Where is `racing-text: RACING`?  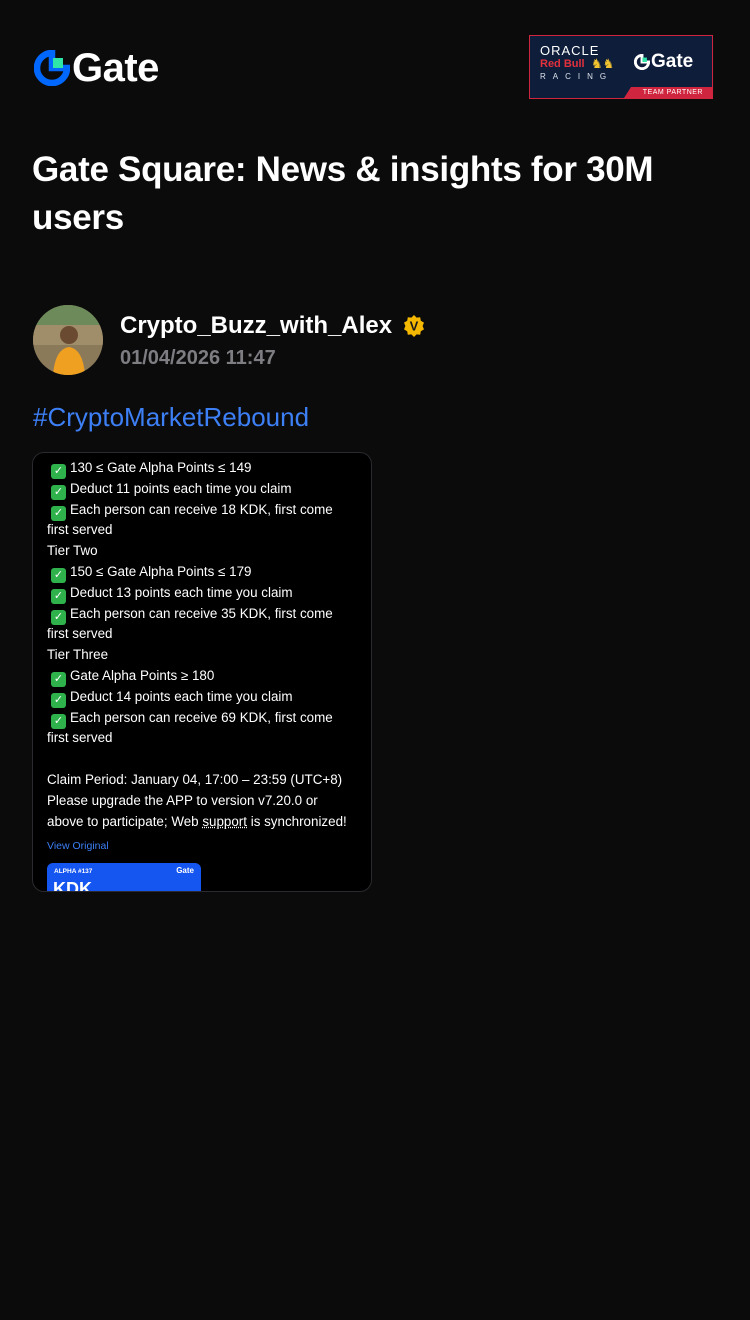 racing-text: RACING is located at coordinates (577, 76).